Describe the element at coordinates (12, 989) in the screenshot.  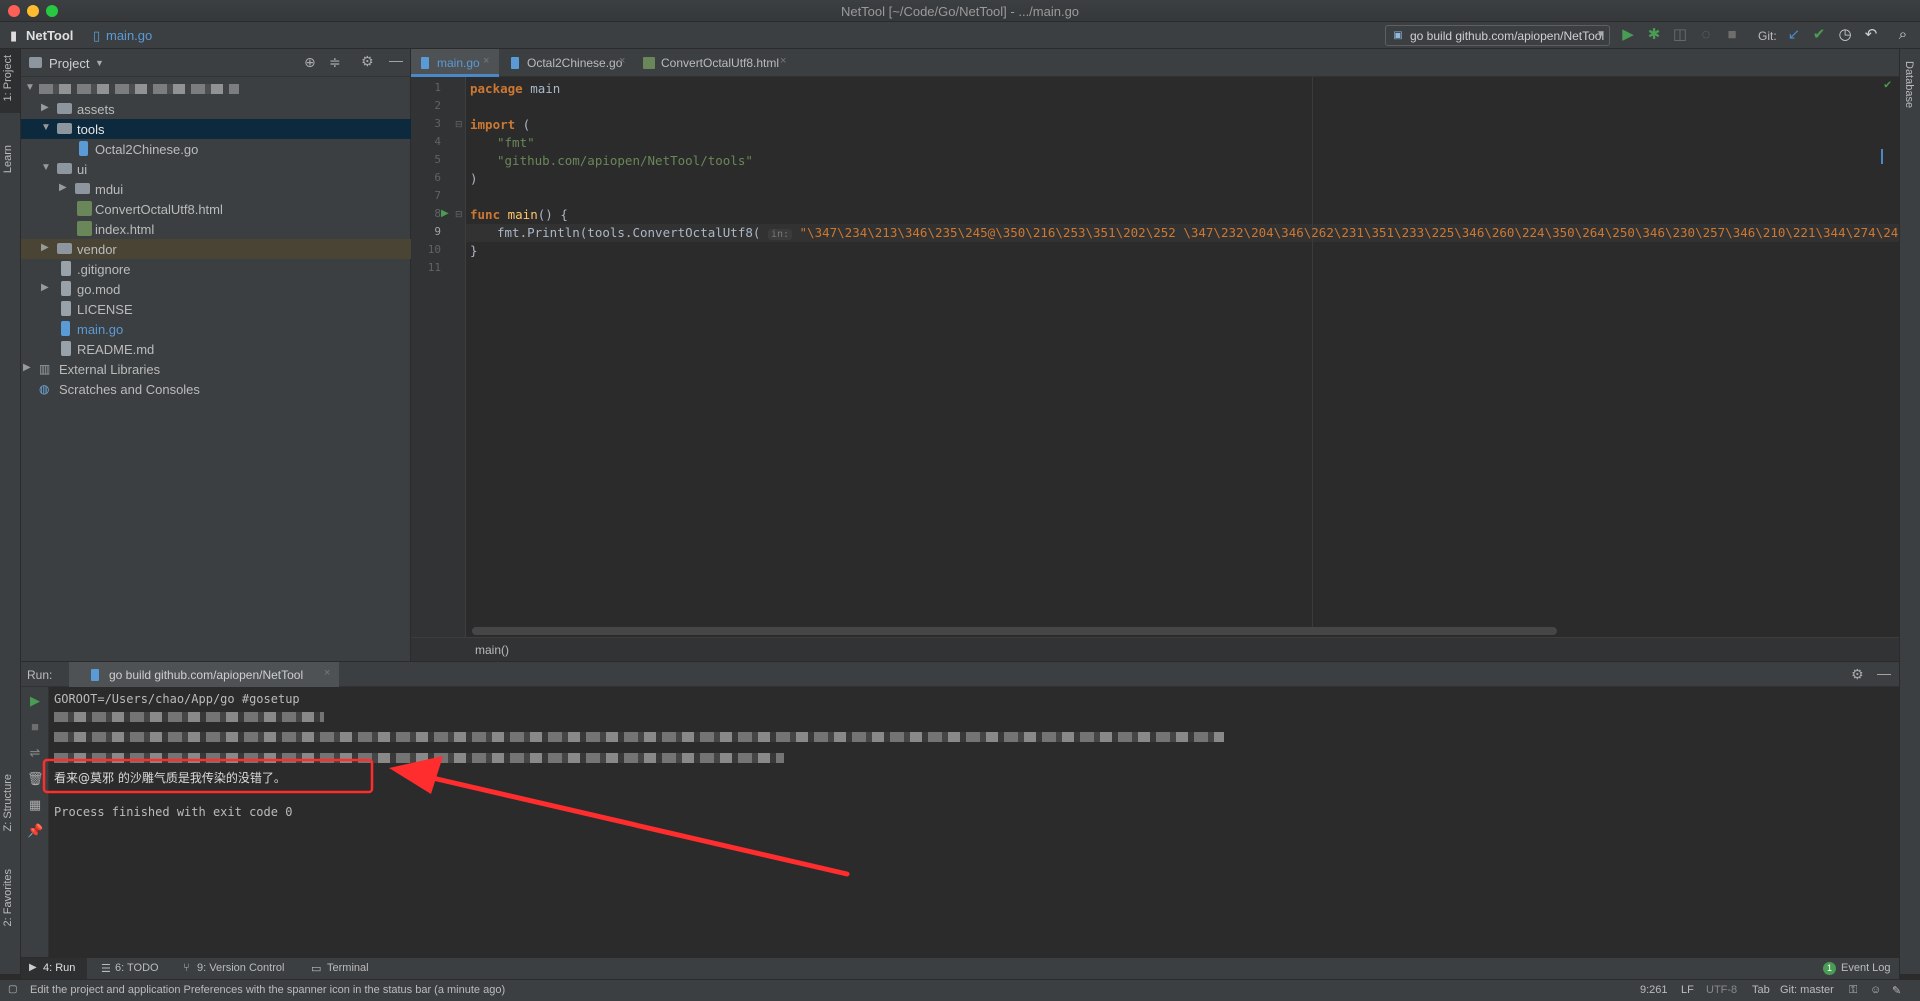
I see `toggle-tool-windows-icon: ▢` at that location.